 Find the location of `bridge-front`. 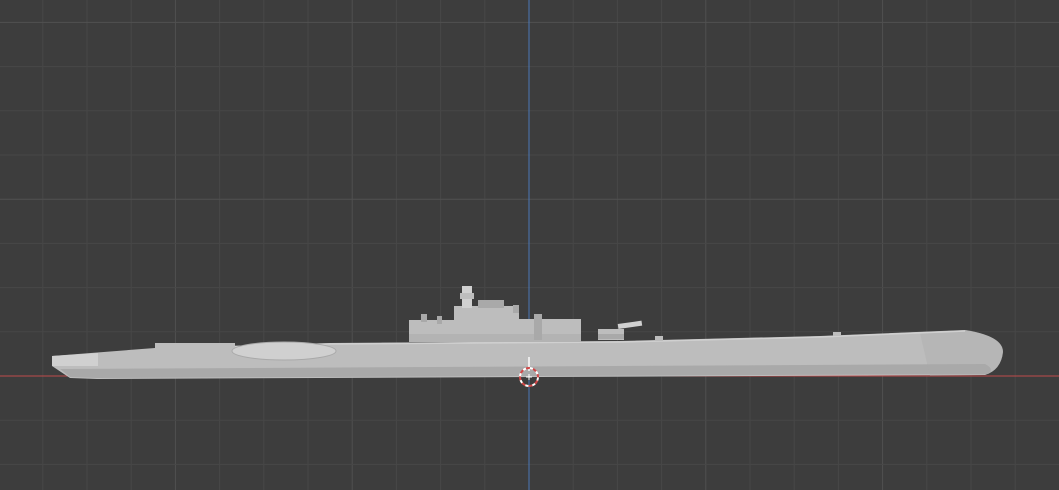

bridge-front is located at coordinates (491, 304).